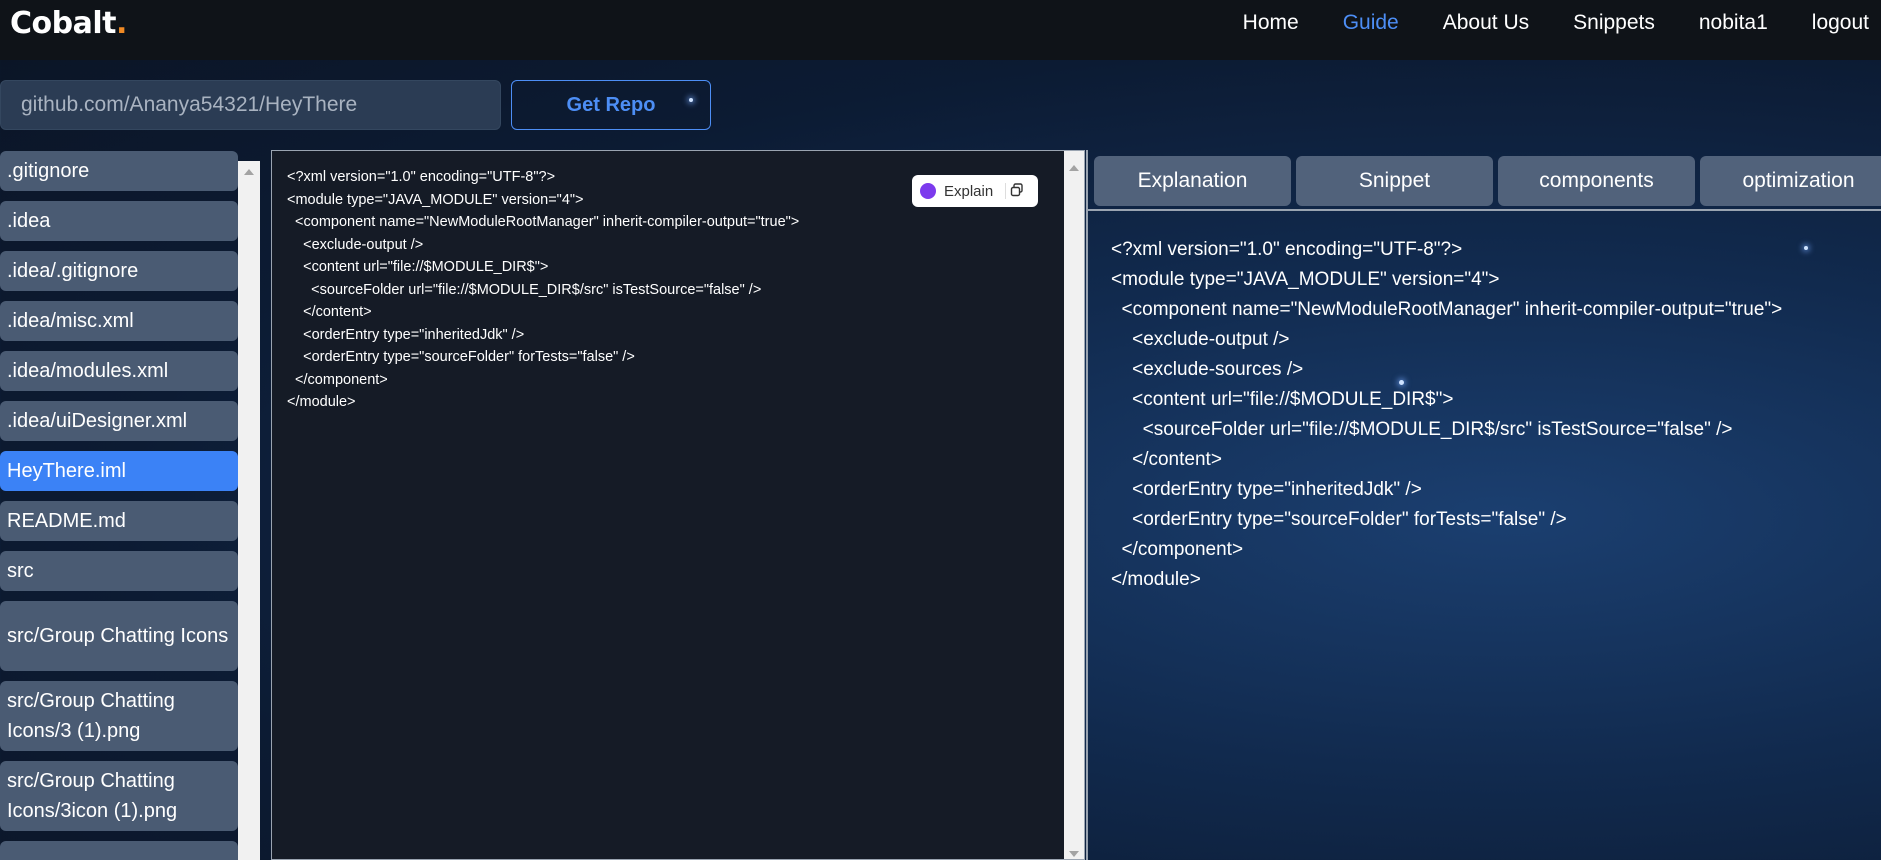  What do you see at coordinates (1394, 181) in the screenshot?
I see `tab-snippet: Snippet` at bounding box center [1394, 181].